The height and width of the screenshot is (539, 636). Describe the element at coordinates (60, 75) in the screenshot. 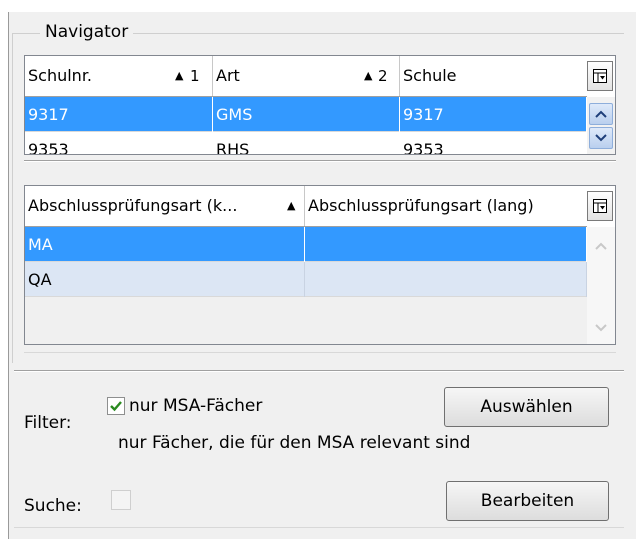

I see `column-header-label: Schulnr.` at that location.